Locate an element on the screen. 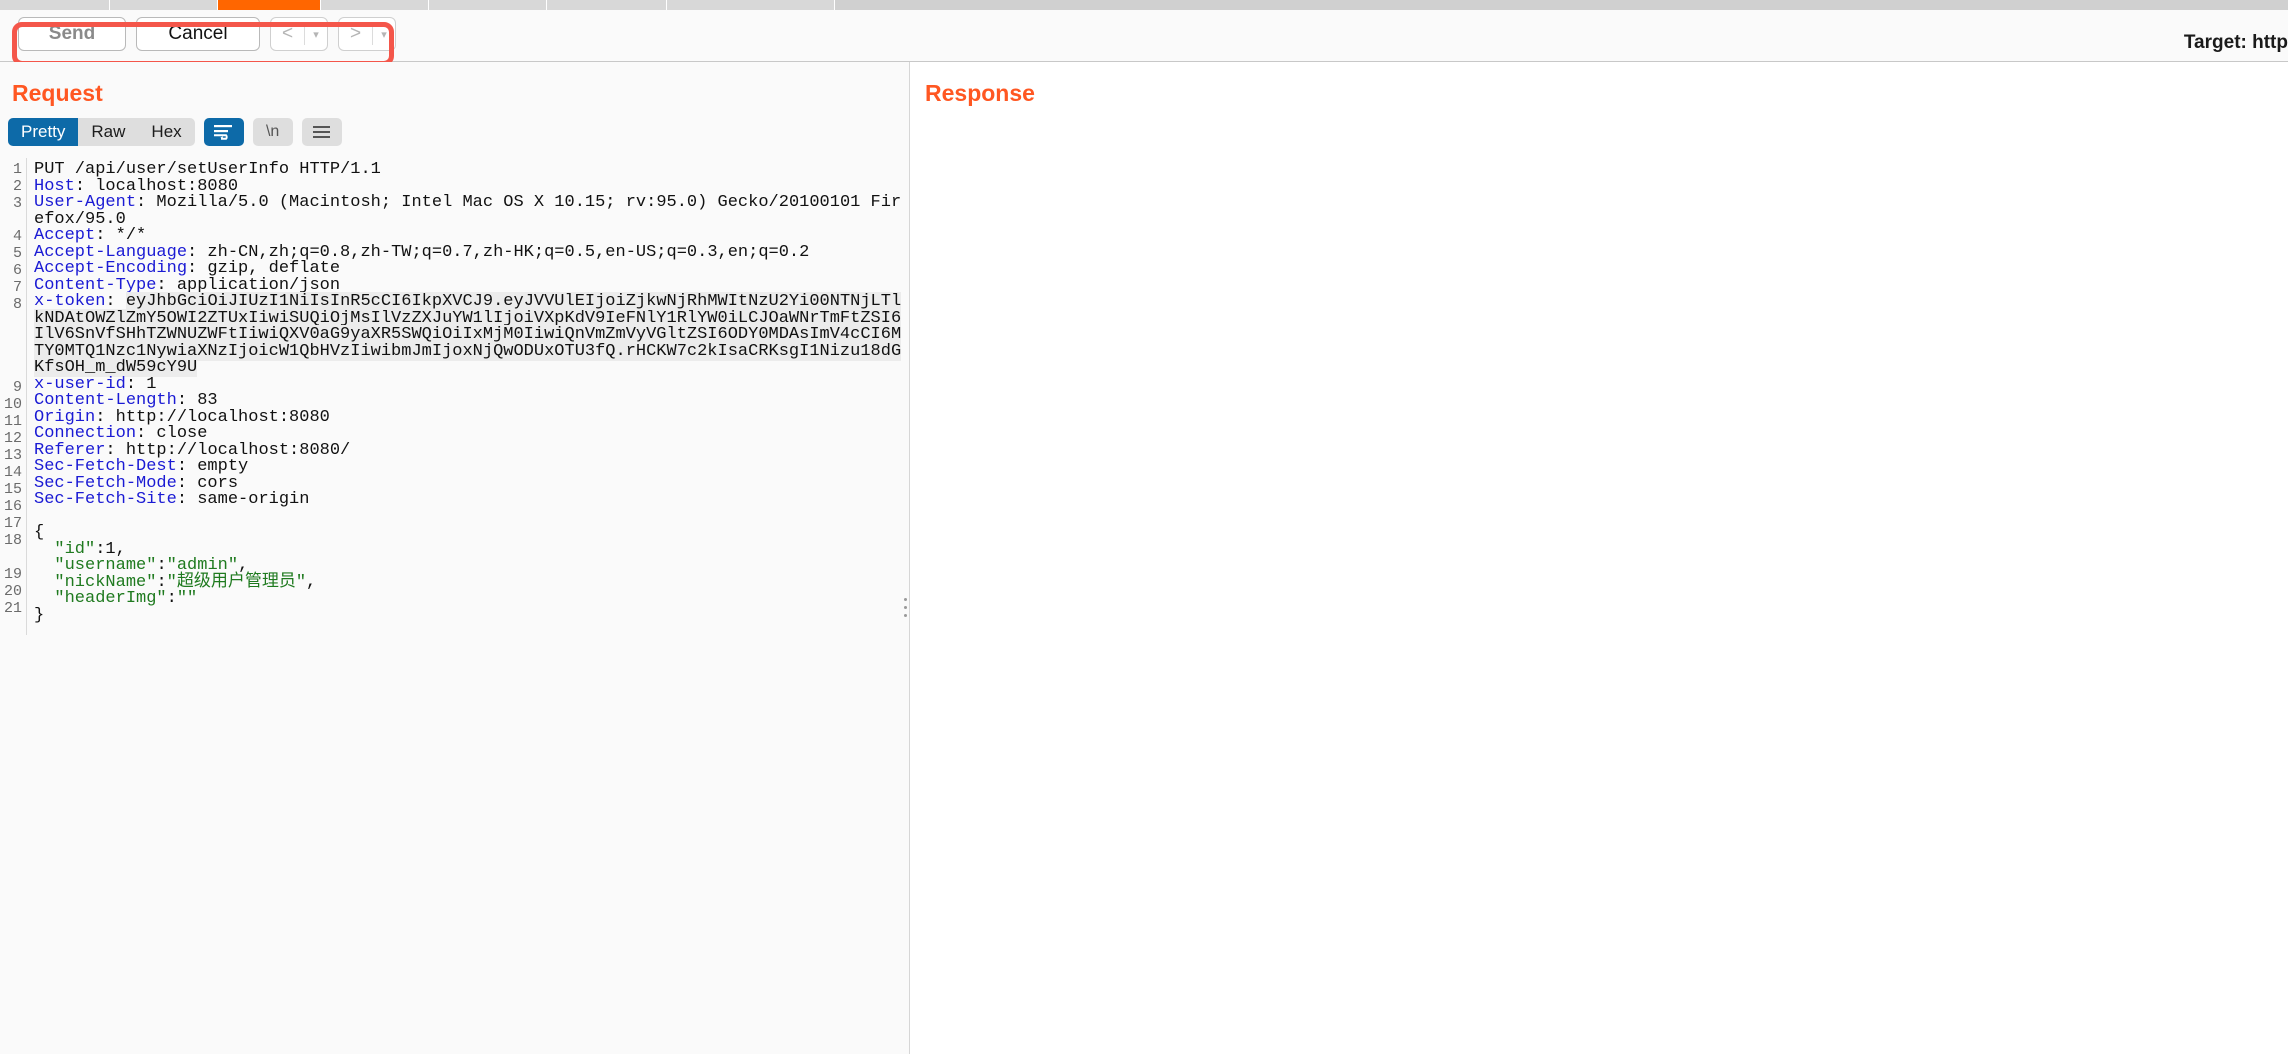 This screenshot has height=1054, width=2288. code-text: } is located at coordinates (39, 615).